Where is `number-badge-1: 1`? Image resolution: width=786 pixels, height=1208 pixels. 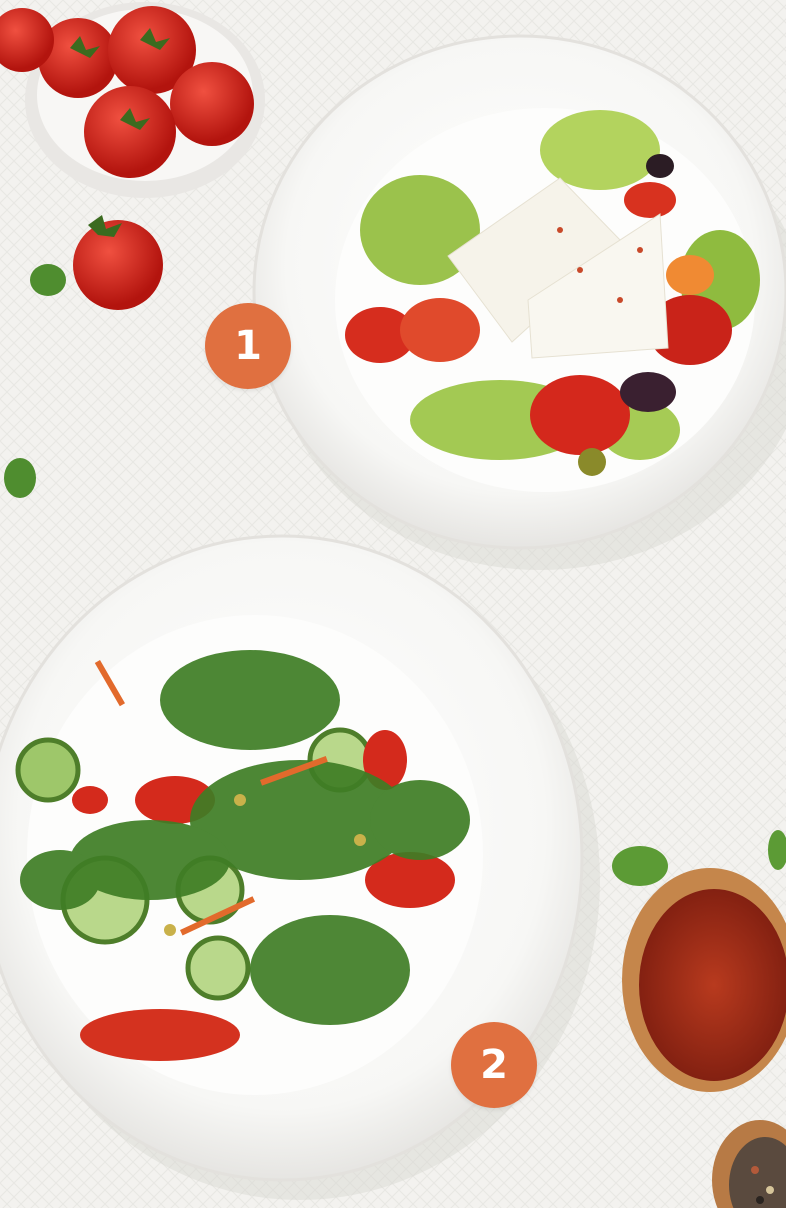 number-badge-1: 1 is located at coordinates (248, 346).